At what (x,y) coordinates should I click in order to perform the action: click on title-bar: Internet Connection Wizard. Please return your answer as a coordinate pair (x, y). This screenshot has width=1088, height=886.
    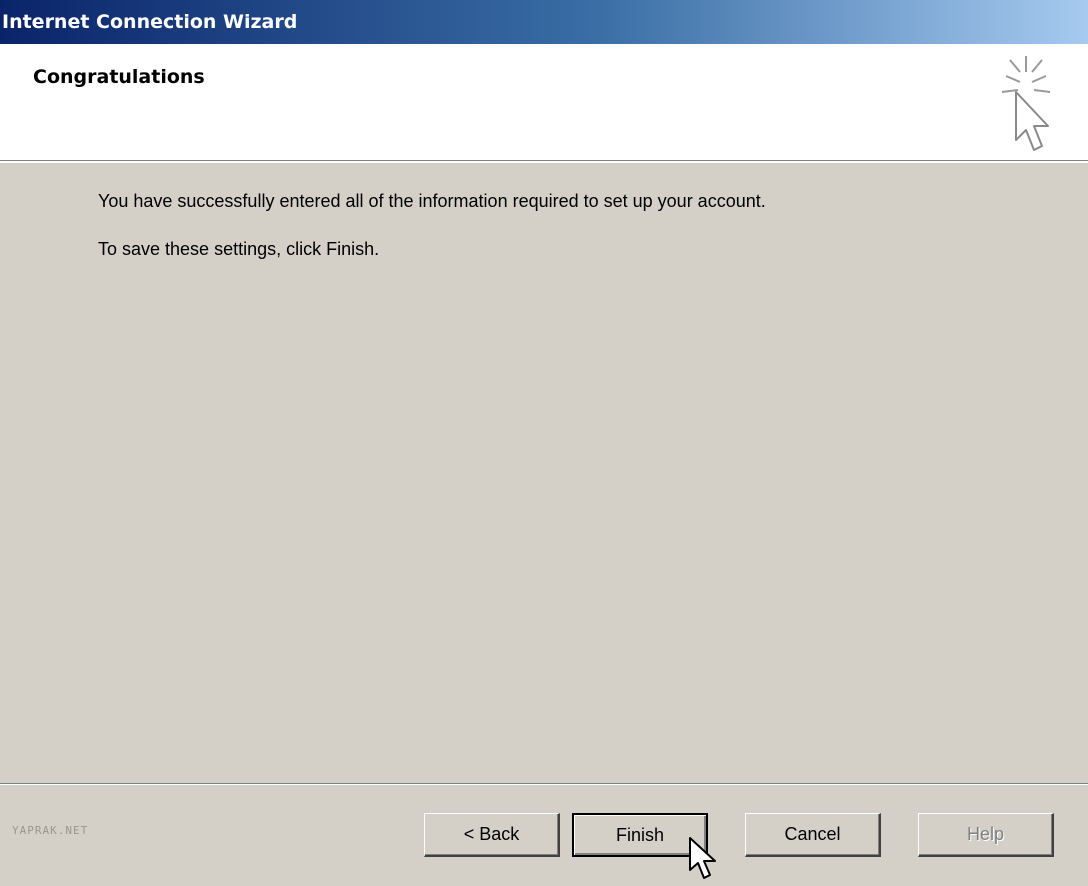
    Looking at the image, I should click on (544, 22).